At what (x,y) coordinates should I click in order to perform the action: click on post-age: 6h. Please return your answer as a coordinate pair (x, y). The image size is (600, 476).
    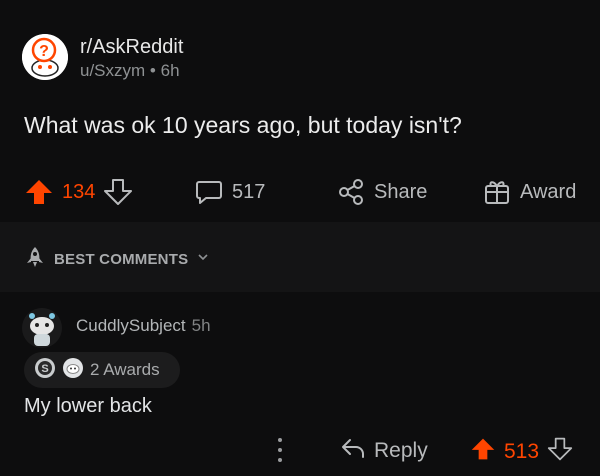
    Looking at the image, I should click on (170, 70).